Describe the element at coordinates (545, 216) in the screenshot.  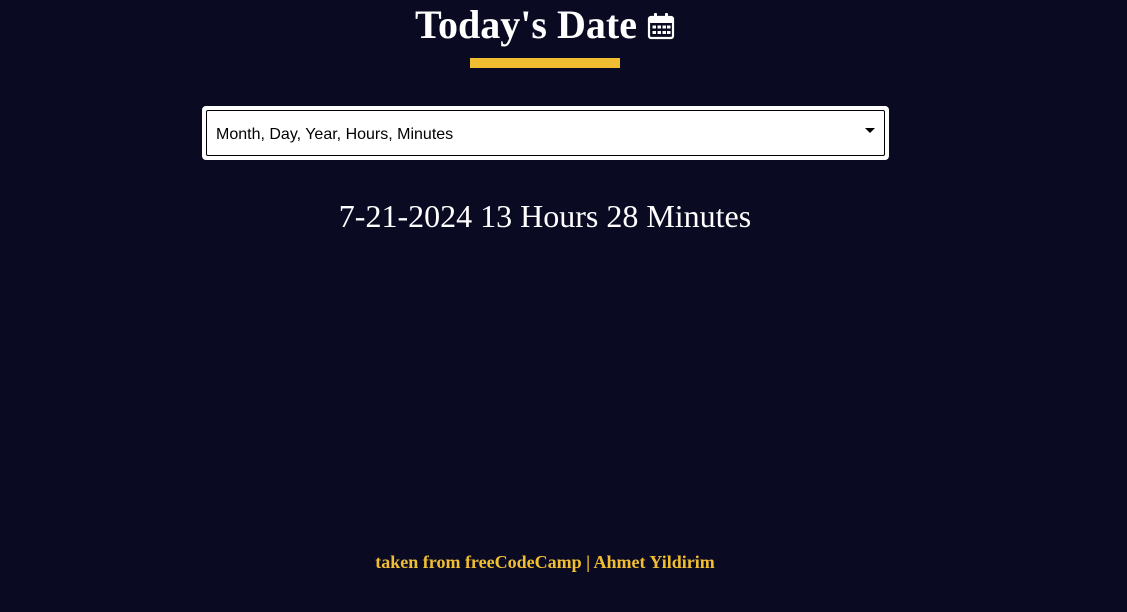
I see `current-date-display: 7-21-2024 13 Hours 28 Minutes` at that location.